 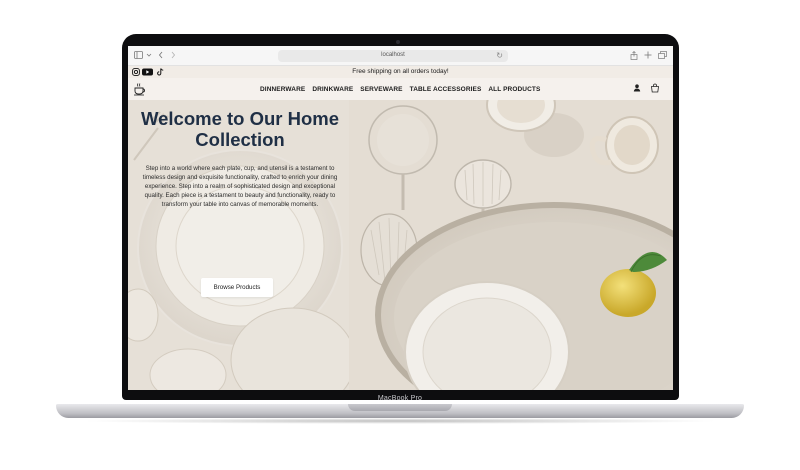 I want to click on browse-products-button: Browse Products, so click(x=237, y=287).